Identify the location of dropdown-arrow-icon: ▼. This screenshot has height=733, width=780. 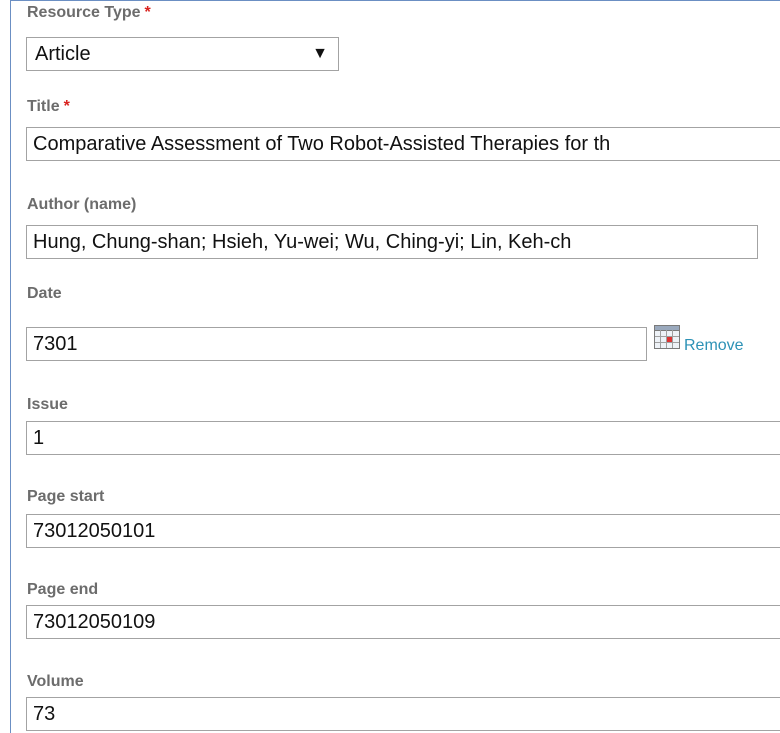
(320, 53).